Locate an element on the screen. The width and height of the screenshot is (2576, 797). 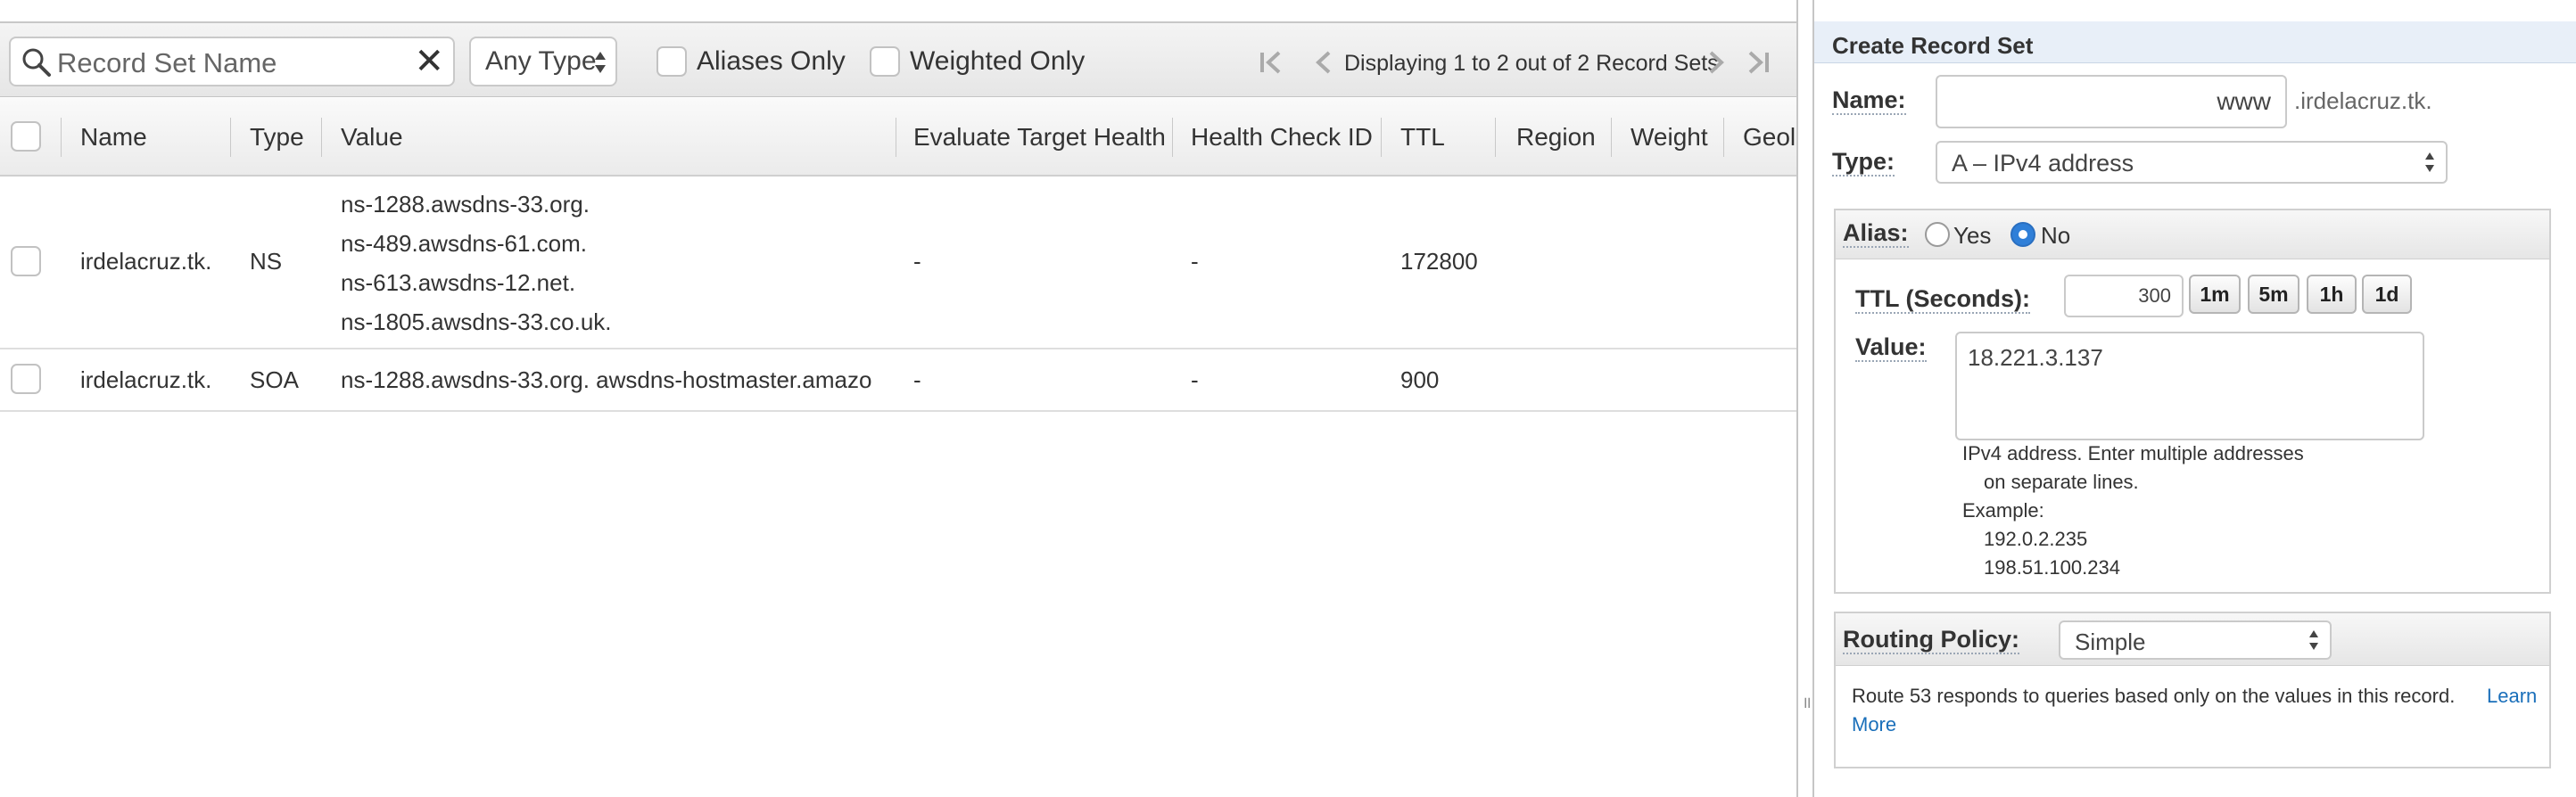
column-header-weight: Weight is located at coordinates (1669, 137).